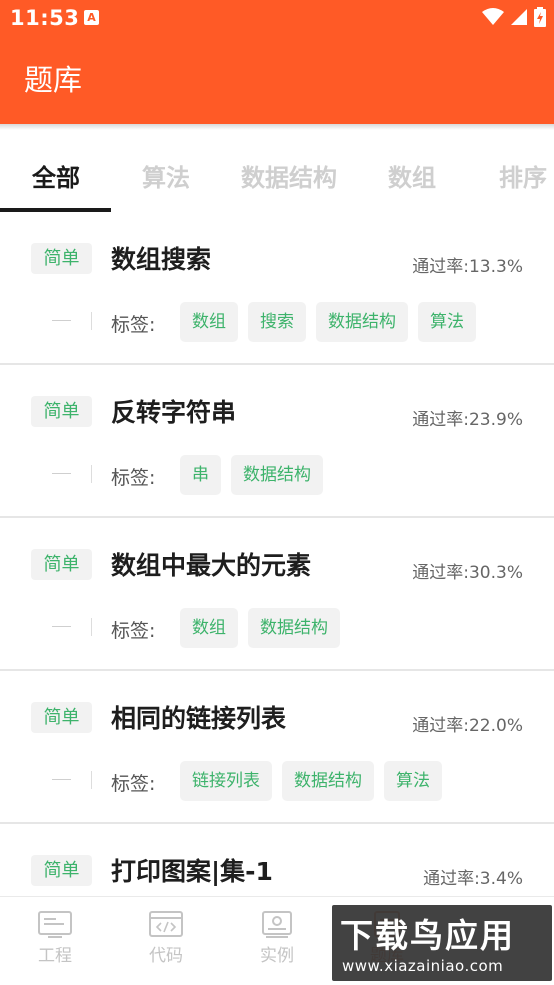 Image resolution: width=554 pixels, height=985 pixels. Describe the element at coordinates (166, 938) in the screenshot. I see `nav-code: 代码` at that location.